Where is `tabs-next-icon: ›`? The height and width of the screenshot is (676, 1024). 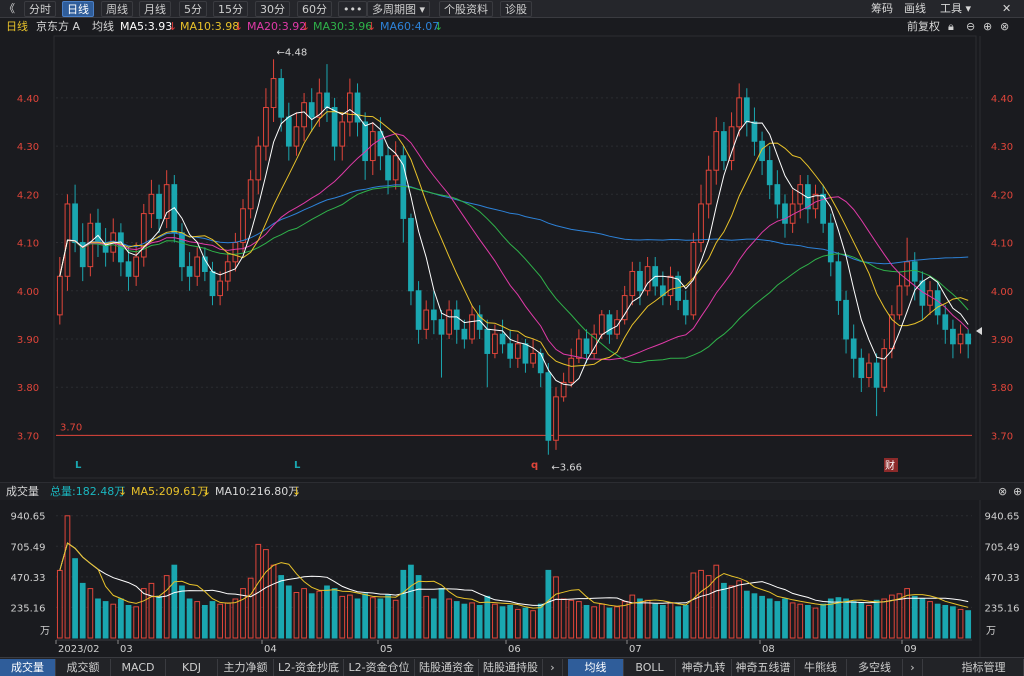
tabs-next-icon: › is located at coordinates (553, 667).